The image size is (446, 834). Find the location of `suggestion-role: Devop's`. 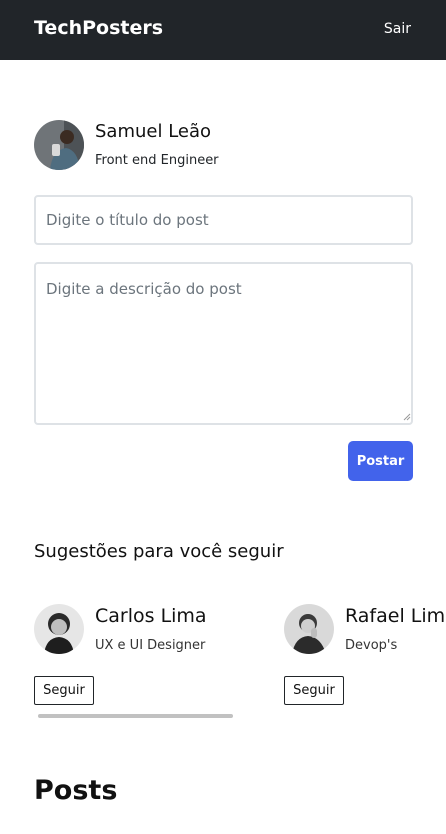

suggestion-role: Devop's is located at coordinates (371, 645).